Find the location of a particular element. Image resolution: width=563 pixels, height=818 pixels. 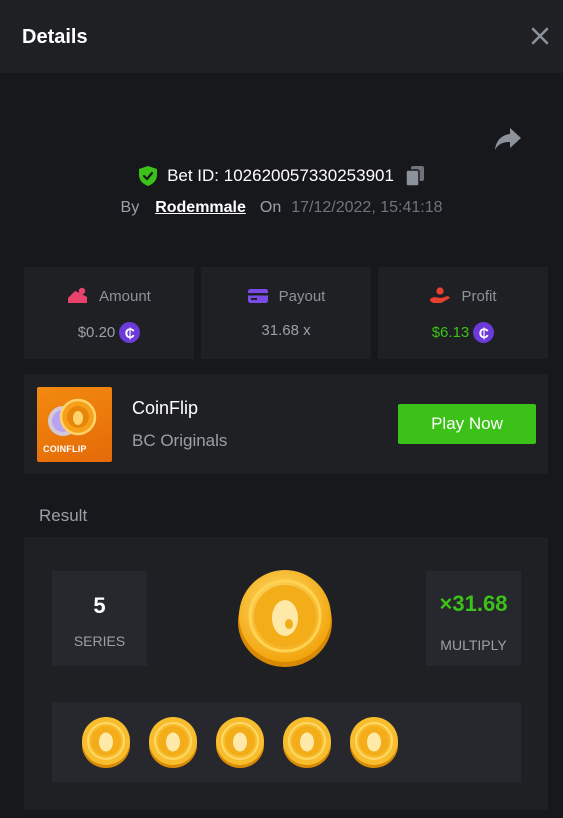

bet-id: Bet ID: 102620057330253901 is located at coordinates (280, 175).